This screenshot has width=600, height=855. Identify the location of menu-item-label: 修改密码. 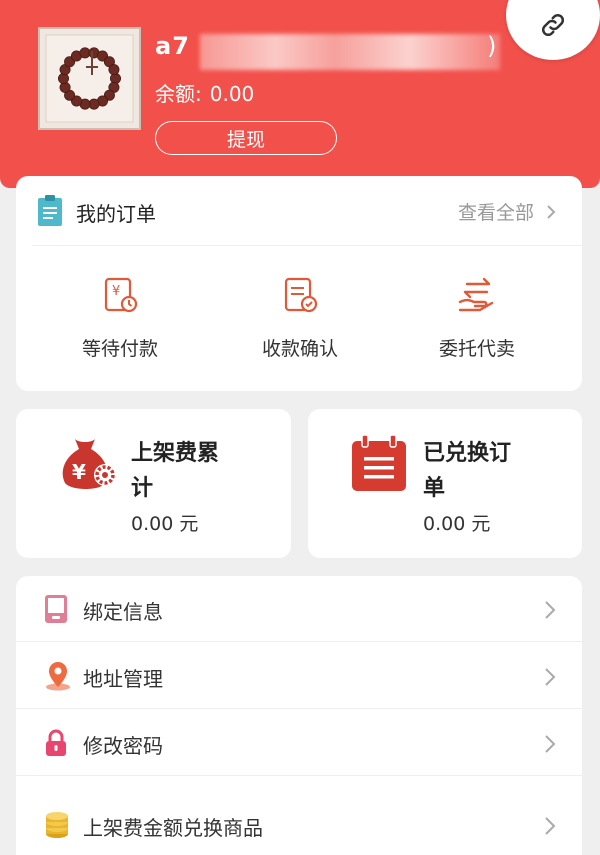
(123, 746).